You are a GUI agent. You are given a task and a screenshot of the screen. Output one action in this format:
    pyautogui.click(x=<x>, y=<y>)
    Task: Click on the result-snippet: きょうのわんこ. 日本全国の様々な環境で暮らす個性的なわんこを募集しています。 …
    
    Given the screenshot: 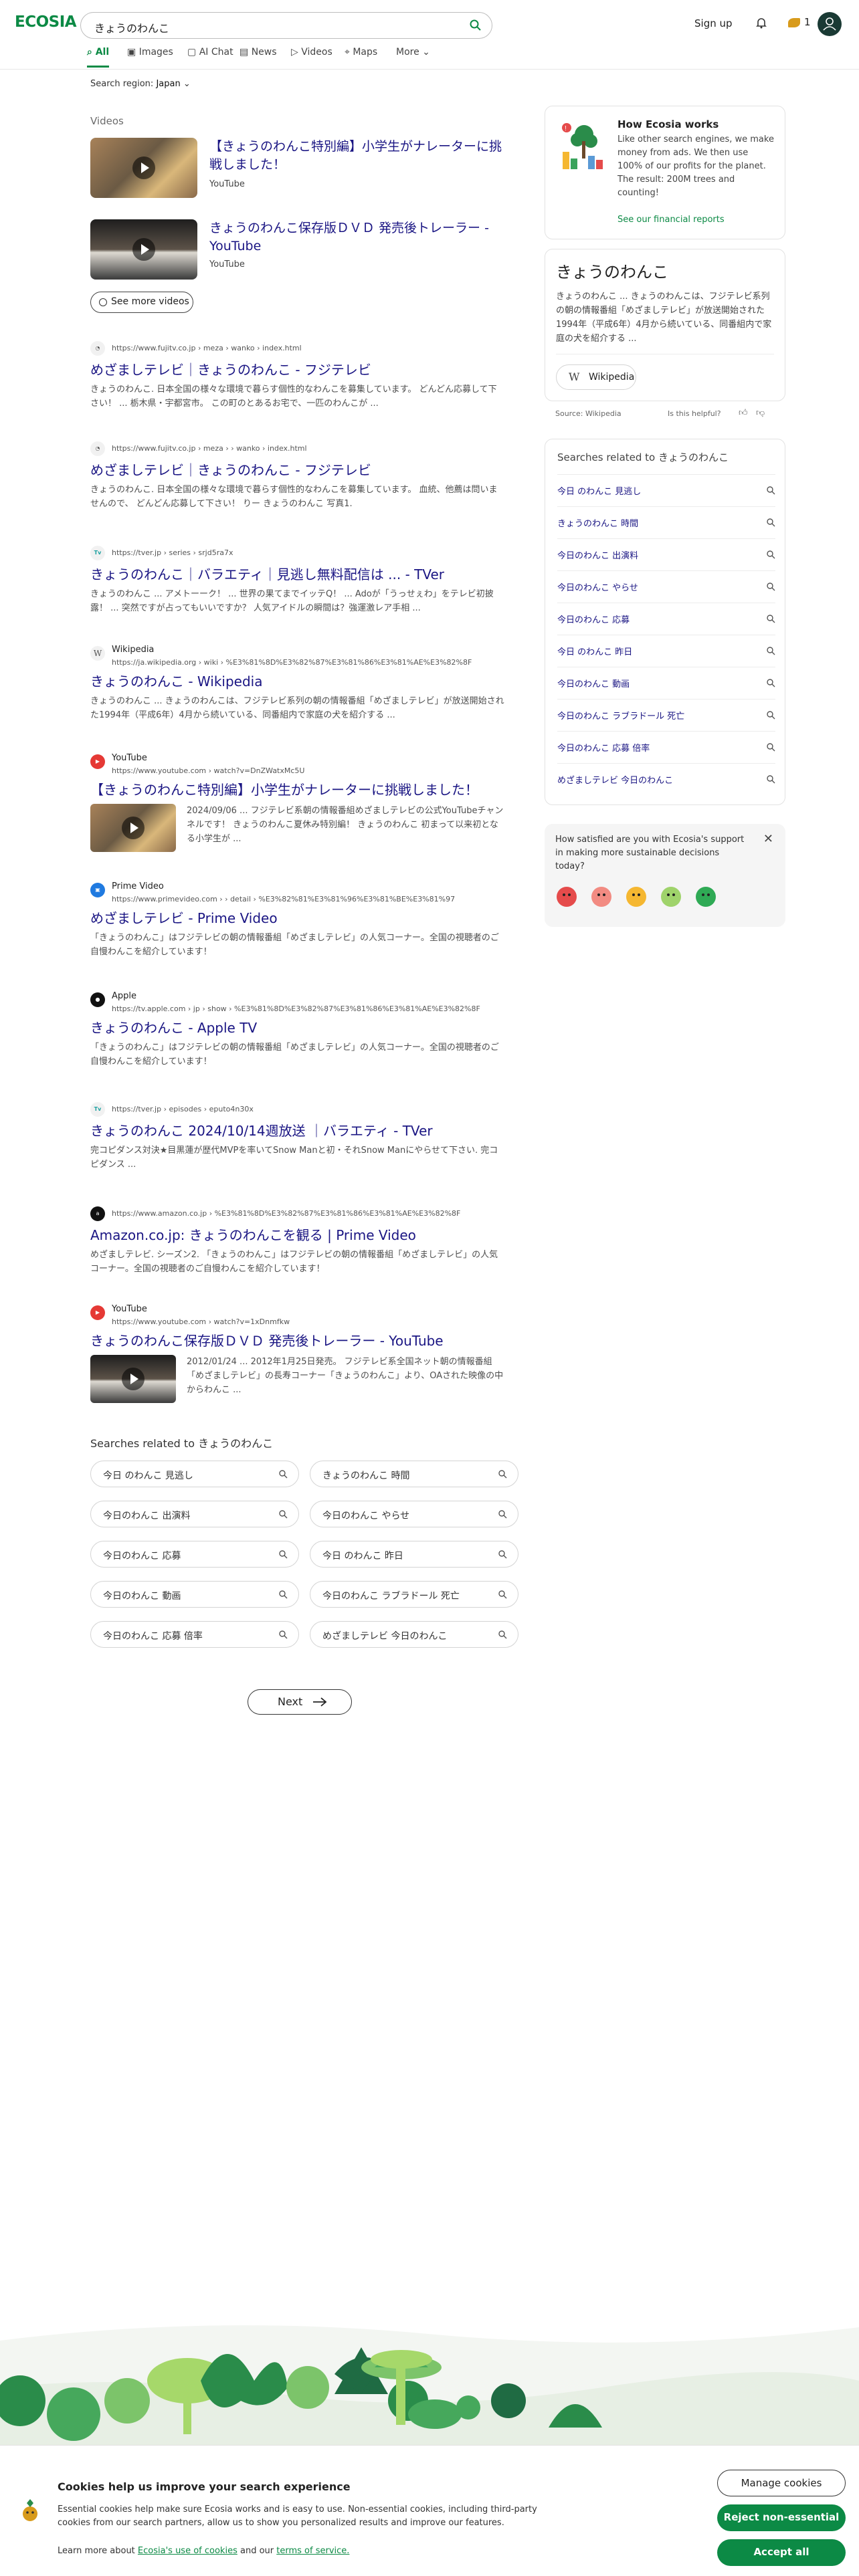 What is the action you would take?
    pyautogui.click(x=293, y=397)
    